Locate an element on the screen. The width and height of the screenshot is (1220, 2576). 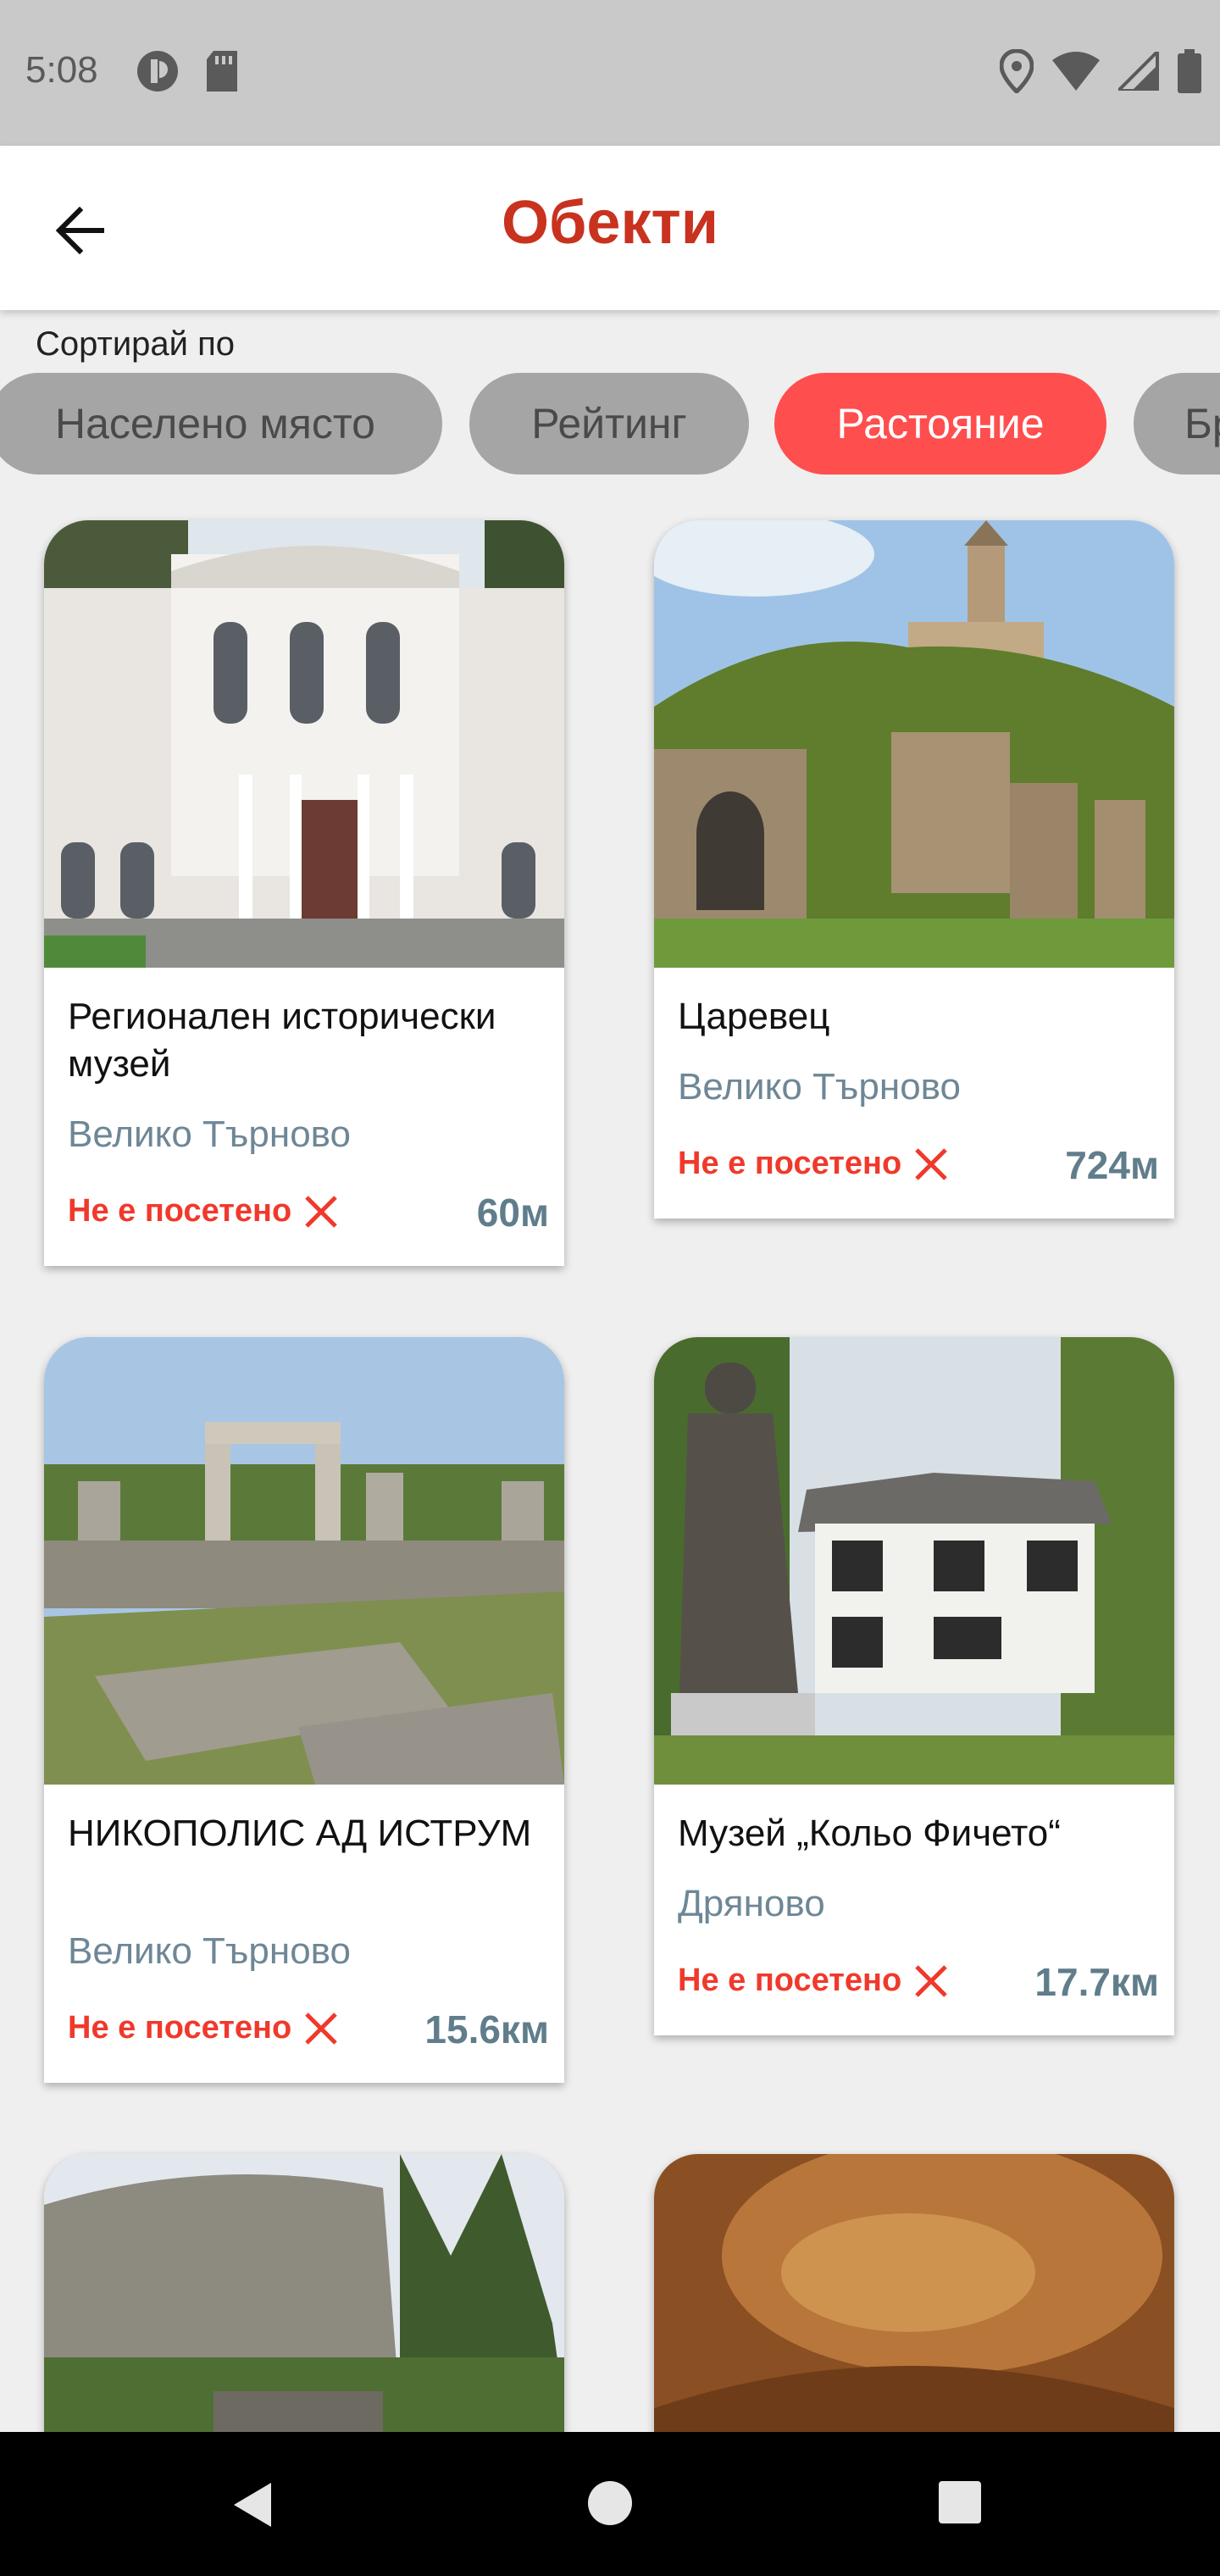
object-title: Регионален исторически музей is located at coordinates (282, 1040).